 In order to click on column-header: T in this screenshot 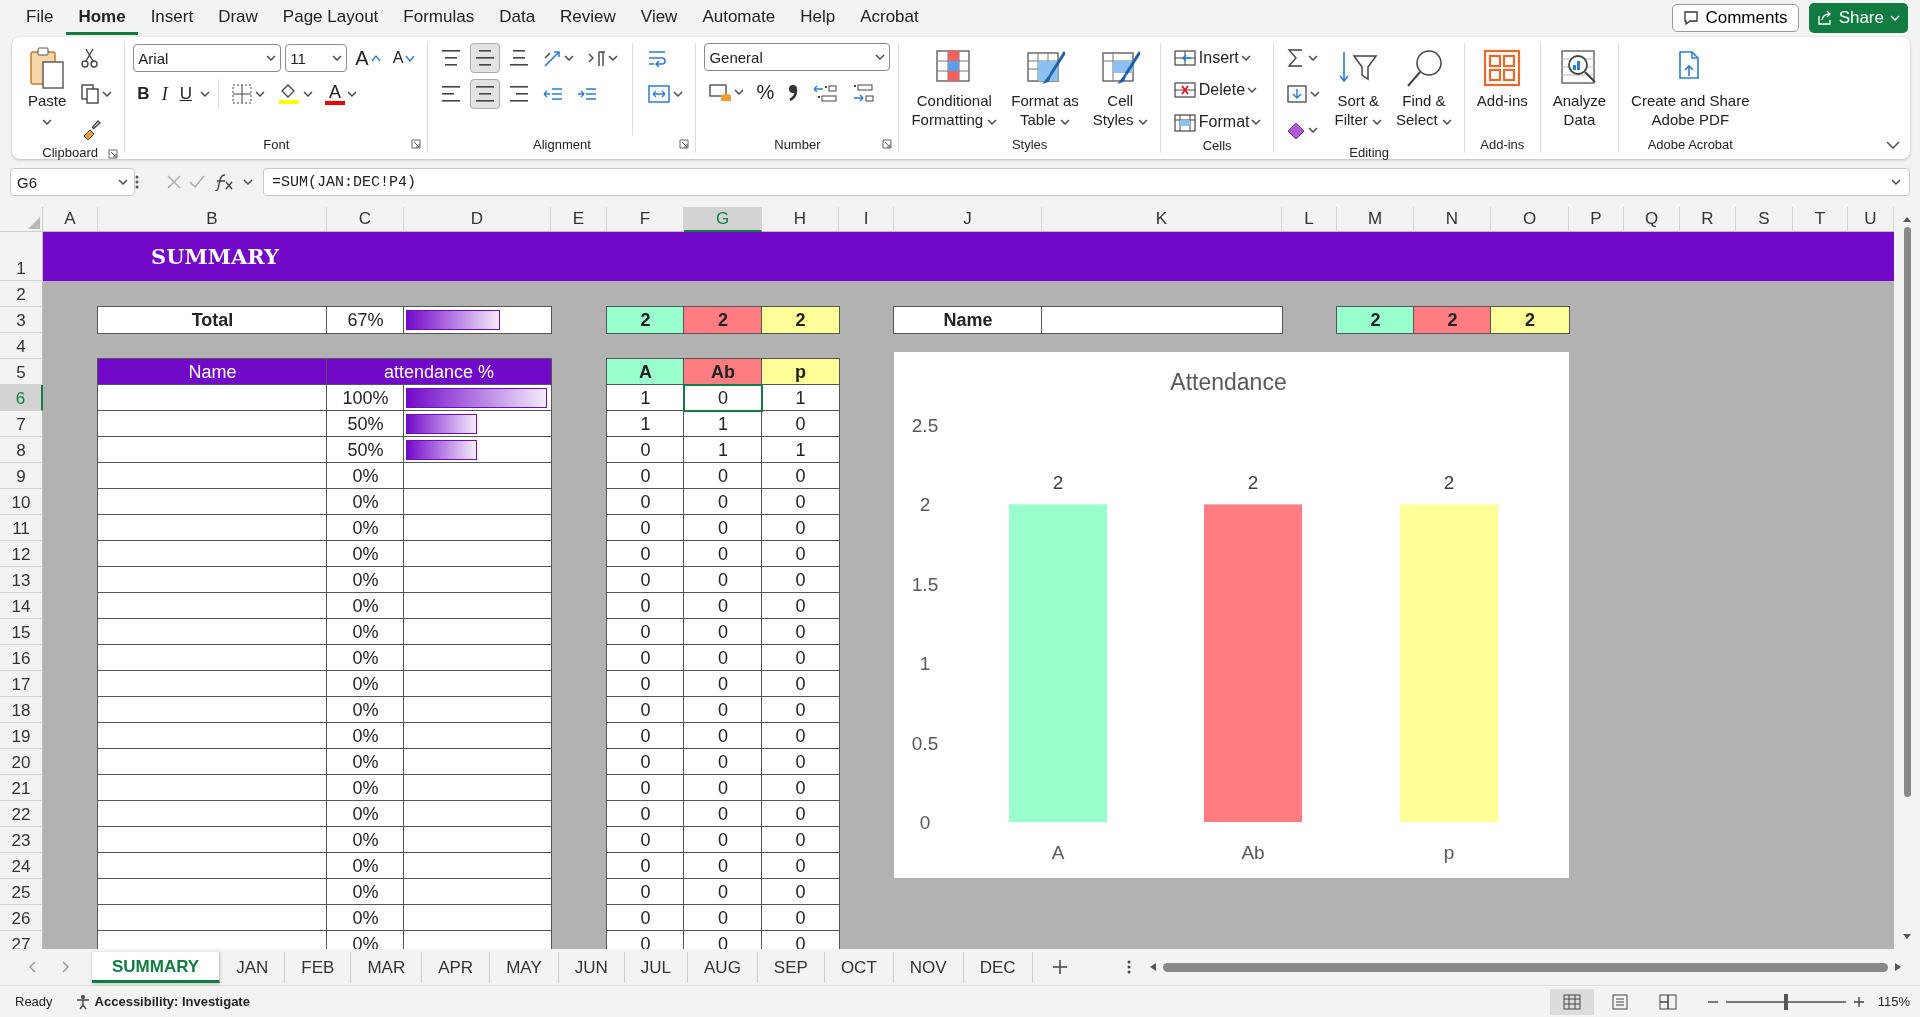, I will do `click(1820, 219)`.